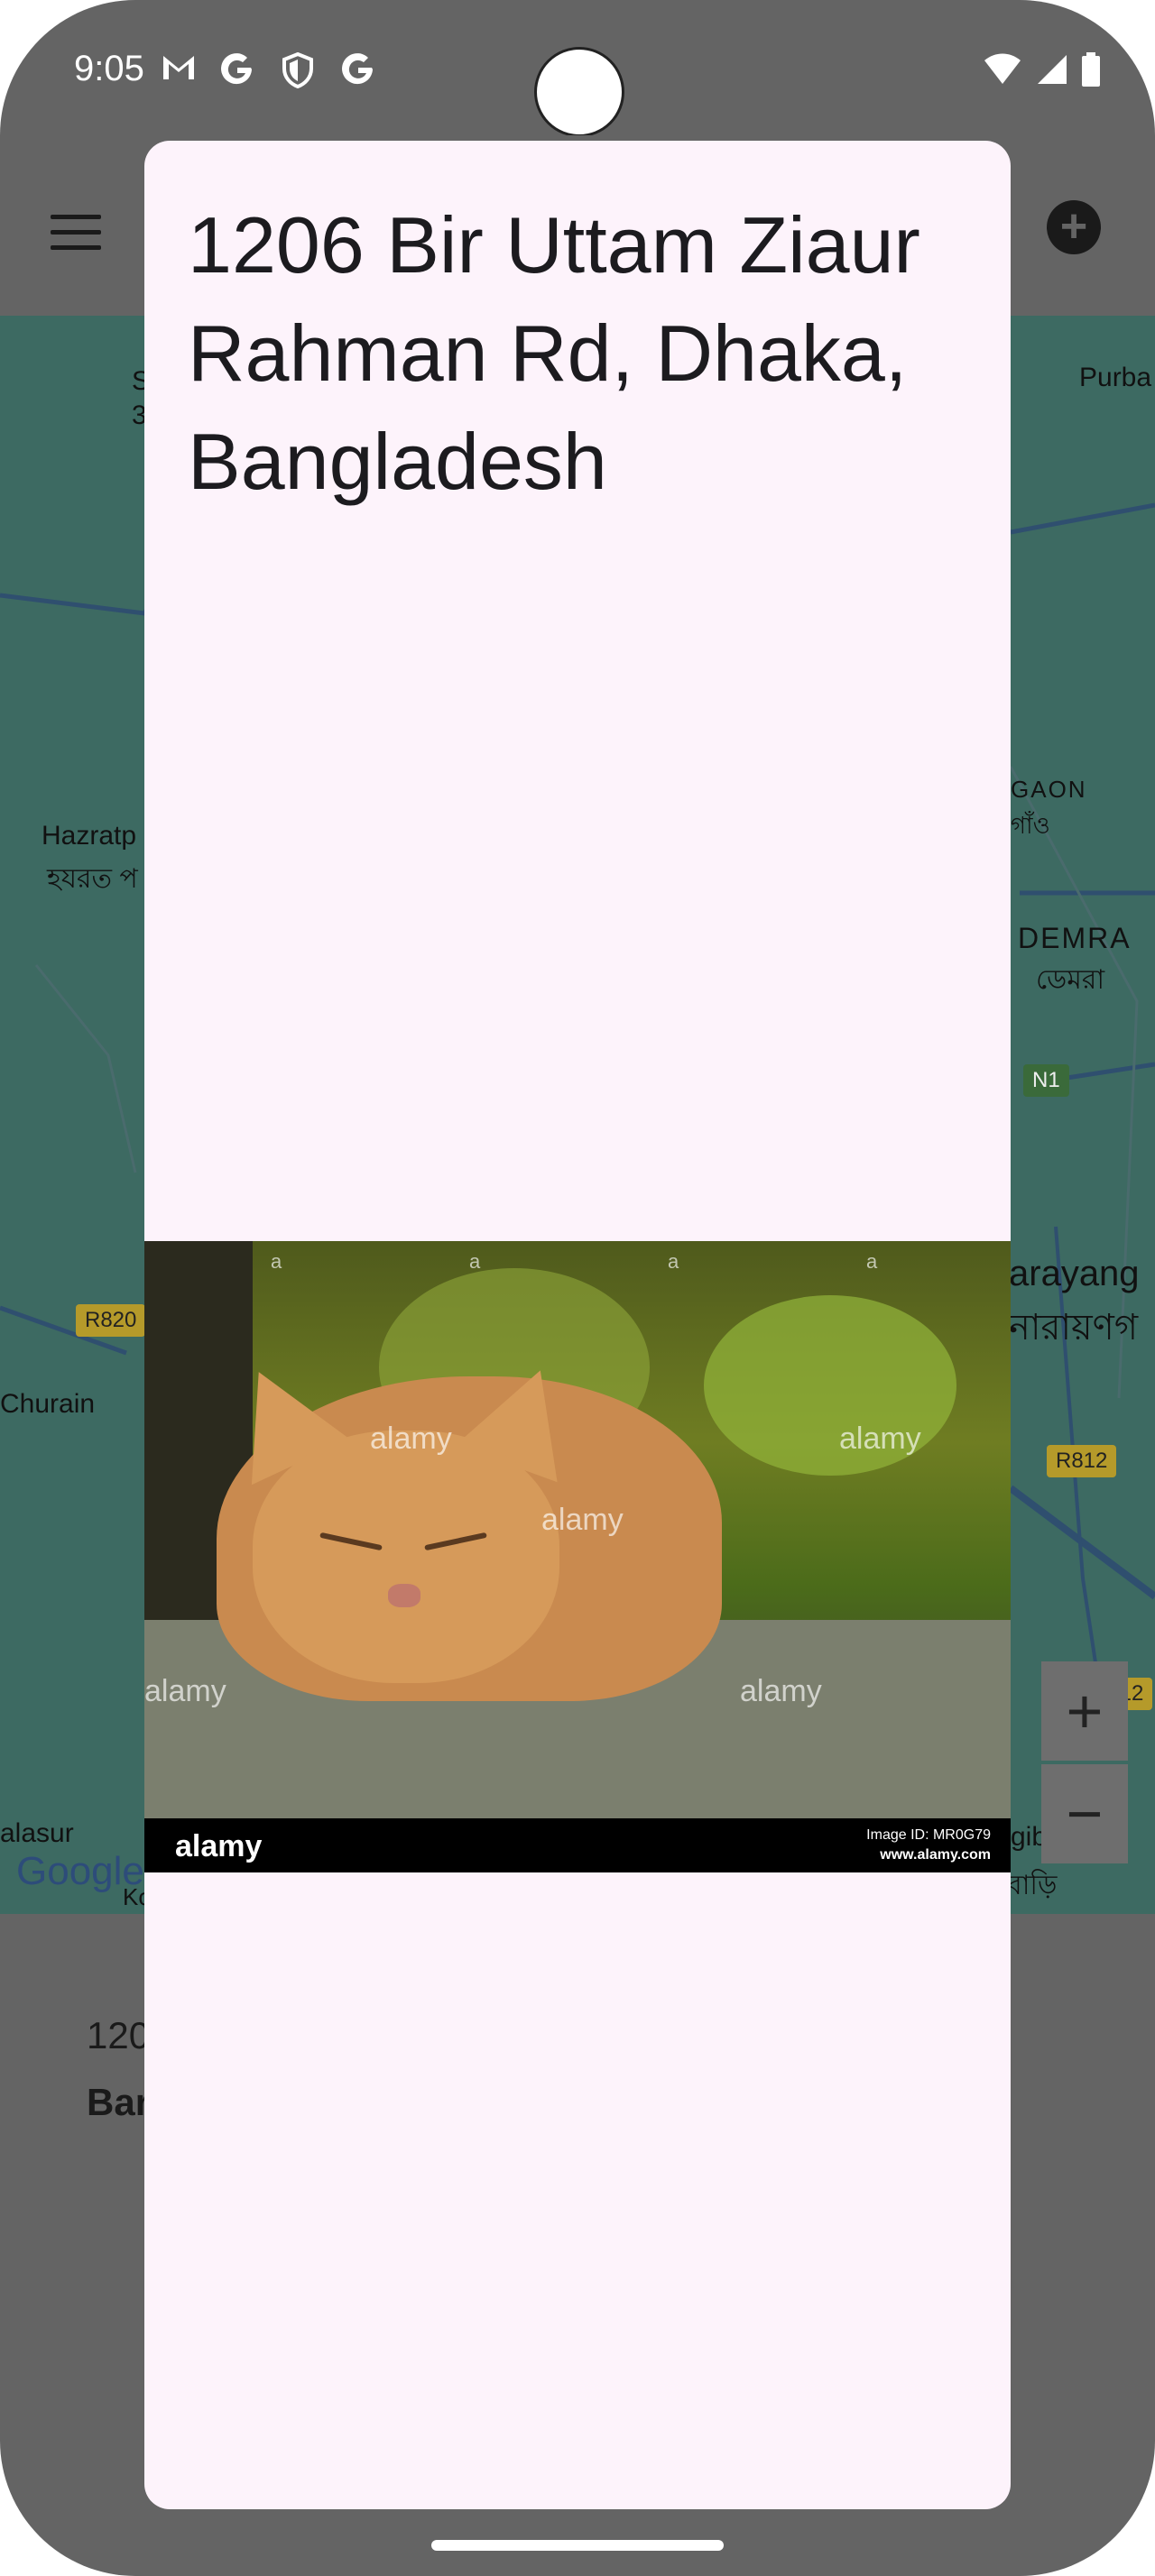  I want to click on road-shield-r820: R820, so click(111, 1320).